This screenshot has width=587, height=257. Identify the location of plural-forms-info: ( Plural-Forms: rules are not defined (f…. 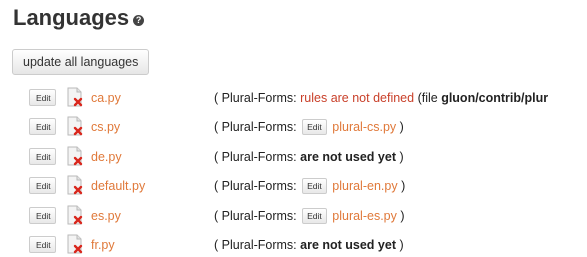
(381, 98).